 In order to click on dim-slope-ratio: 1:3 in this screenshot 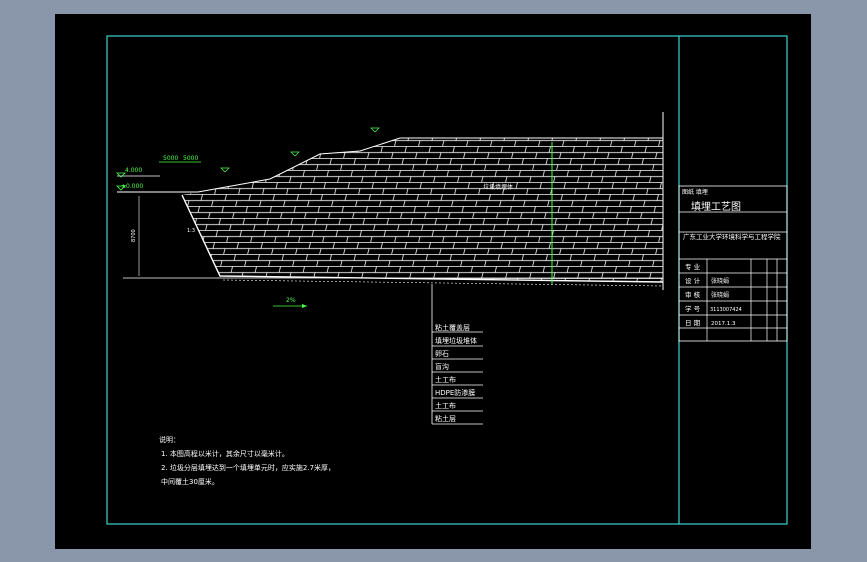, I will do `click(191, 231)`.